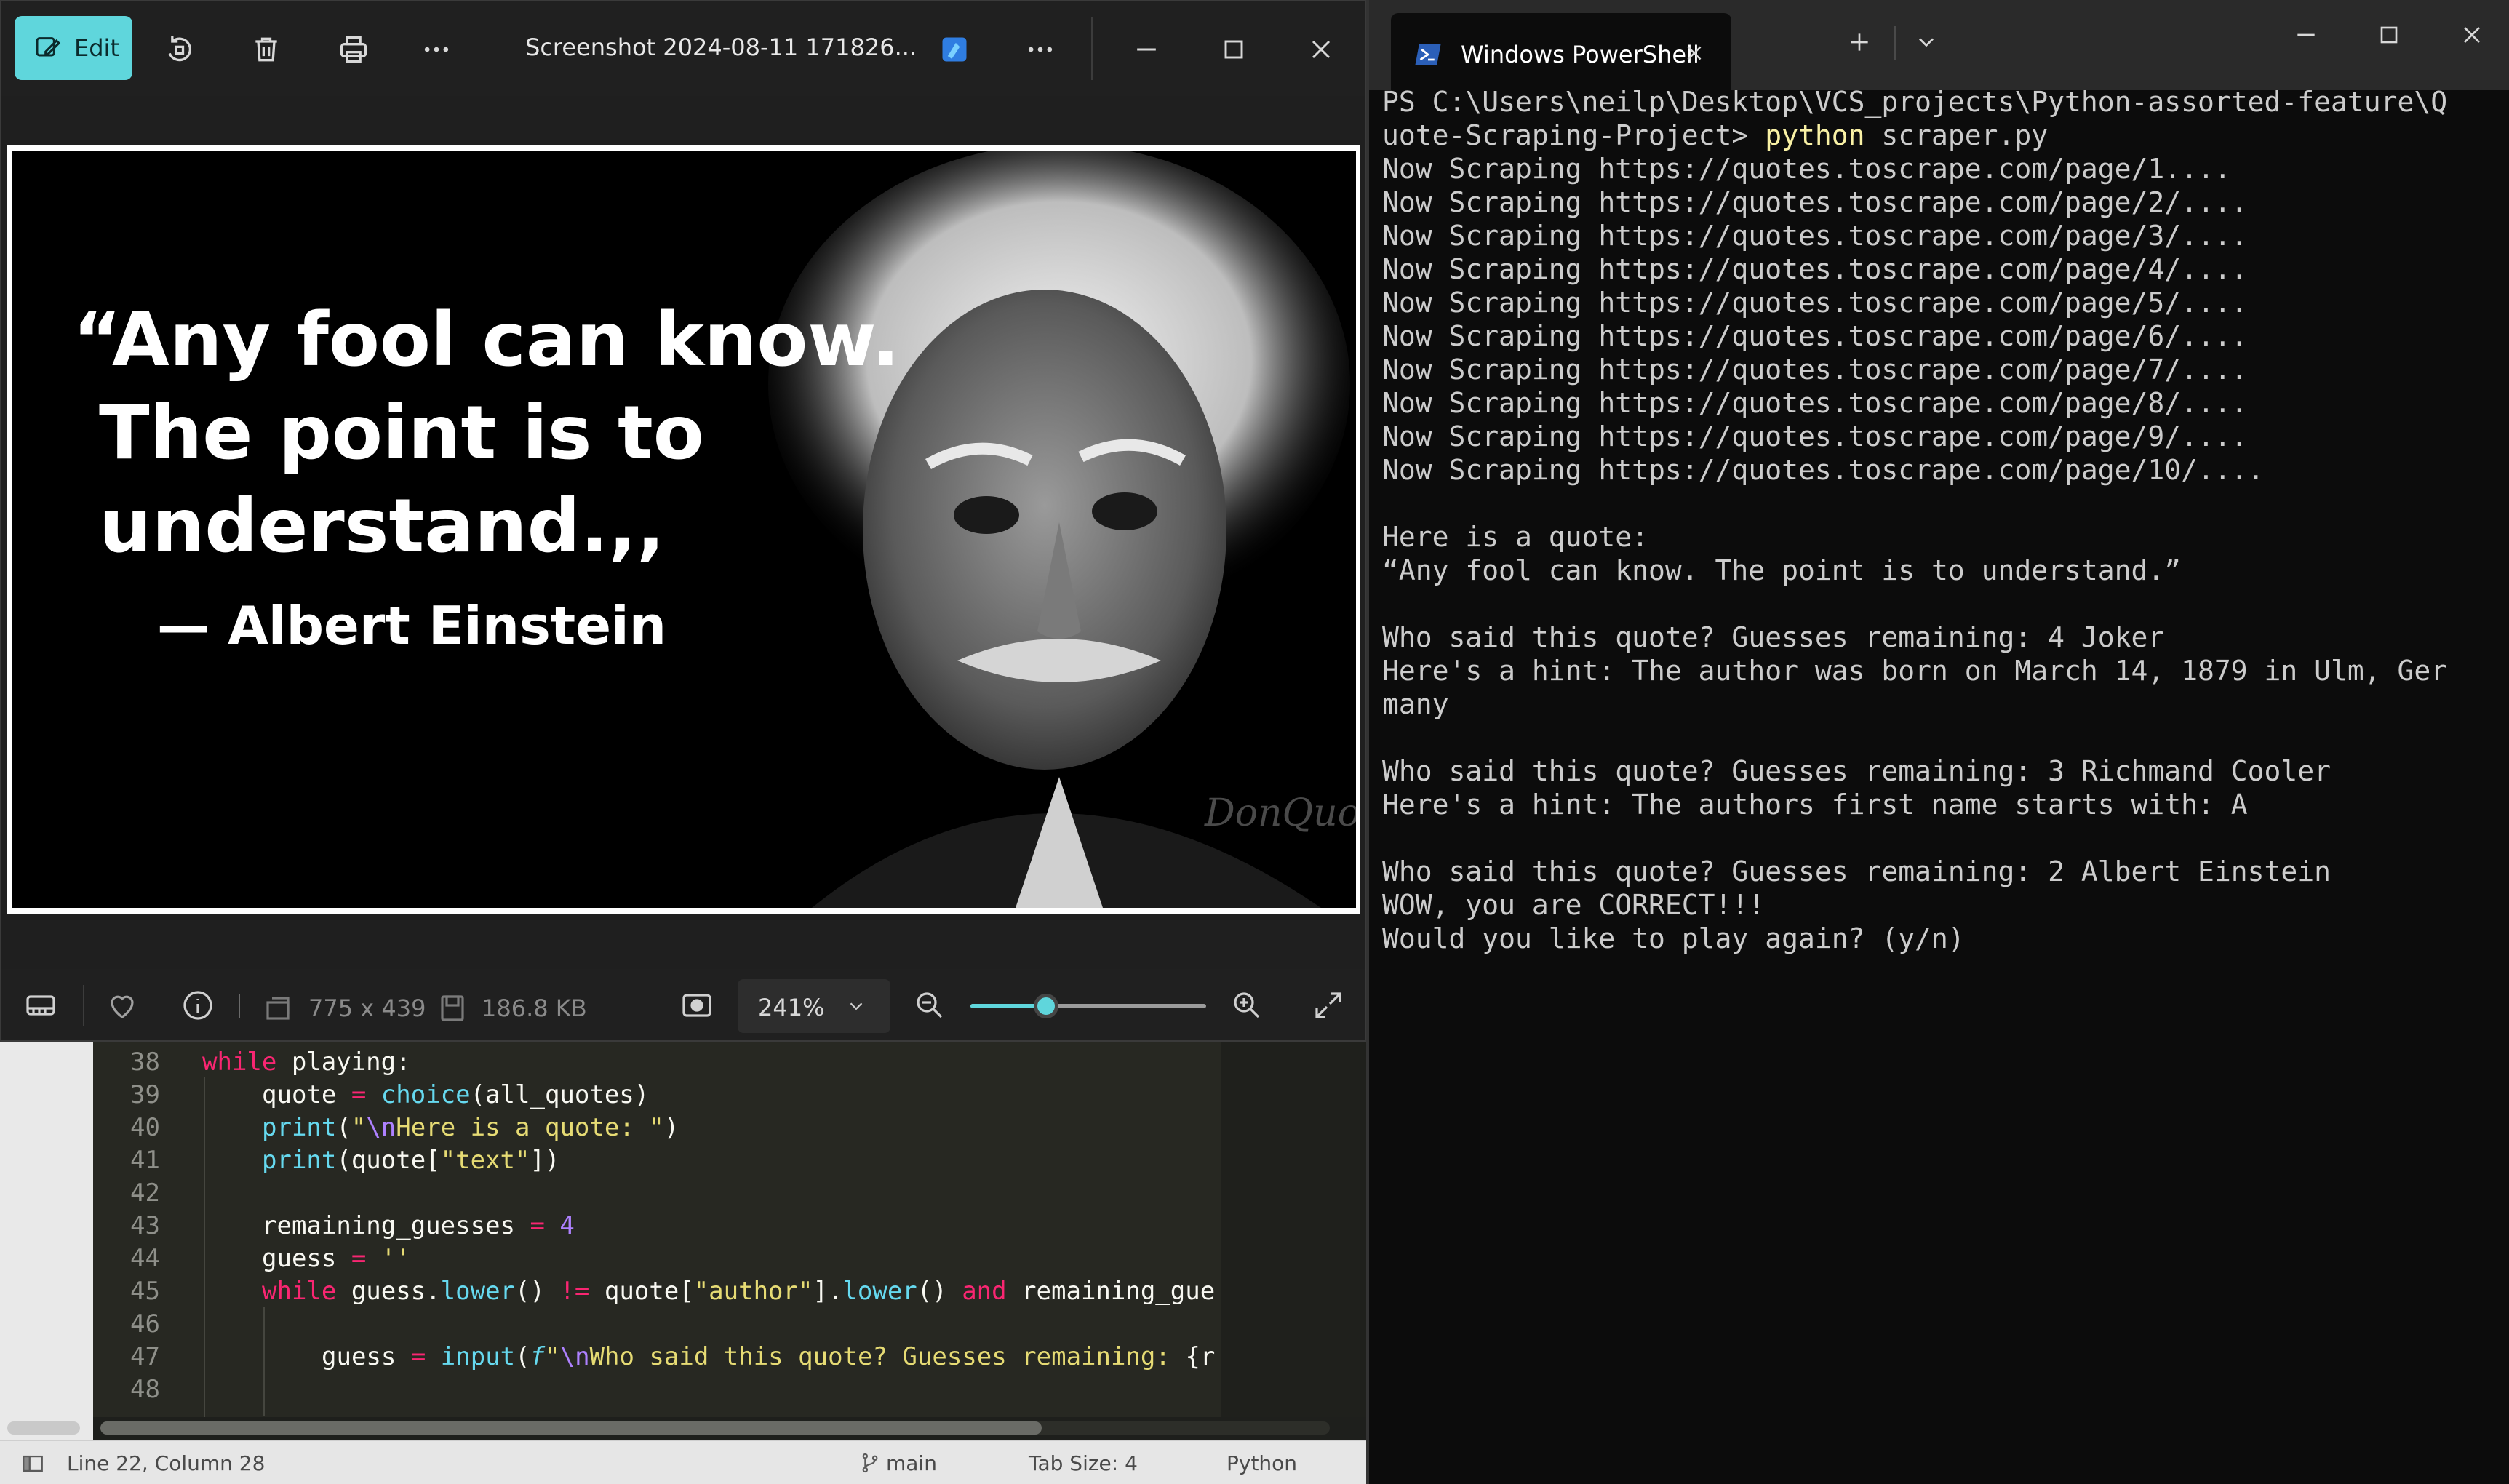 This screenshot has width=2509, height=1484. What do you see at coordinates (145, 1291) in the screenshot?
I see `line-number: 45` at bounding box center [145, 1291].